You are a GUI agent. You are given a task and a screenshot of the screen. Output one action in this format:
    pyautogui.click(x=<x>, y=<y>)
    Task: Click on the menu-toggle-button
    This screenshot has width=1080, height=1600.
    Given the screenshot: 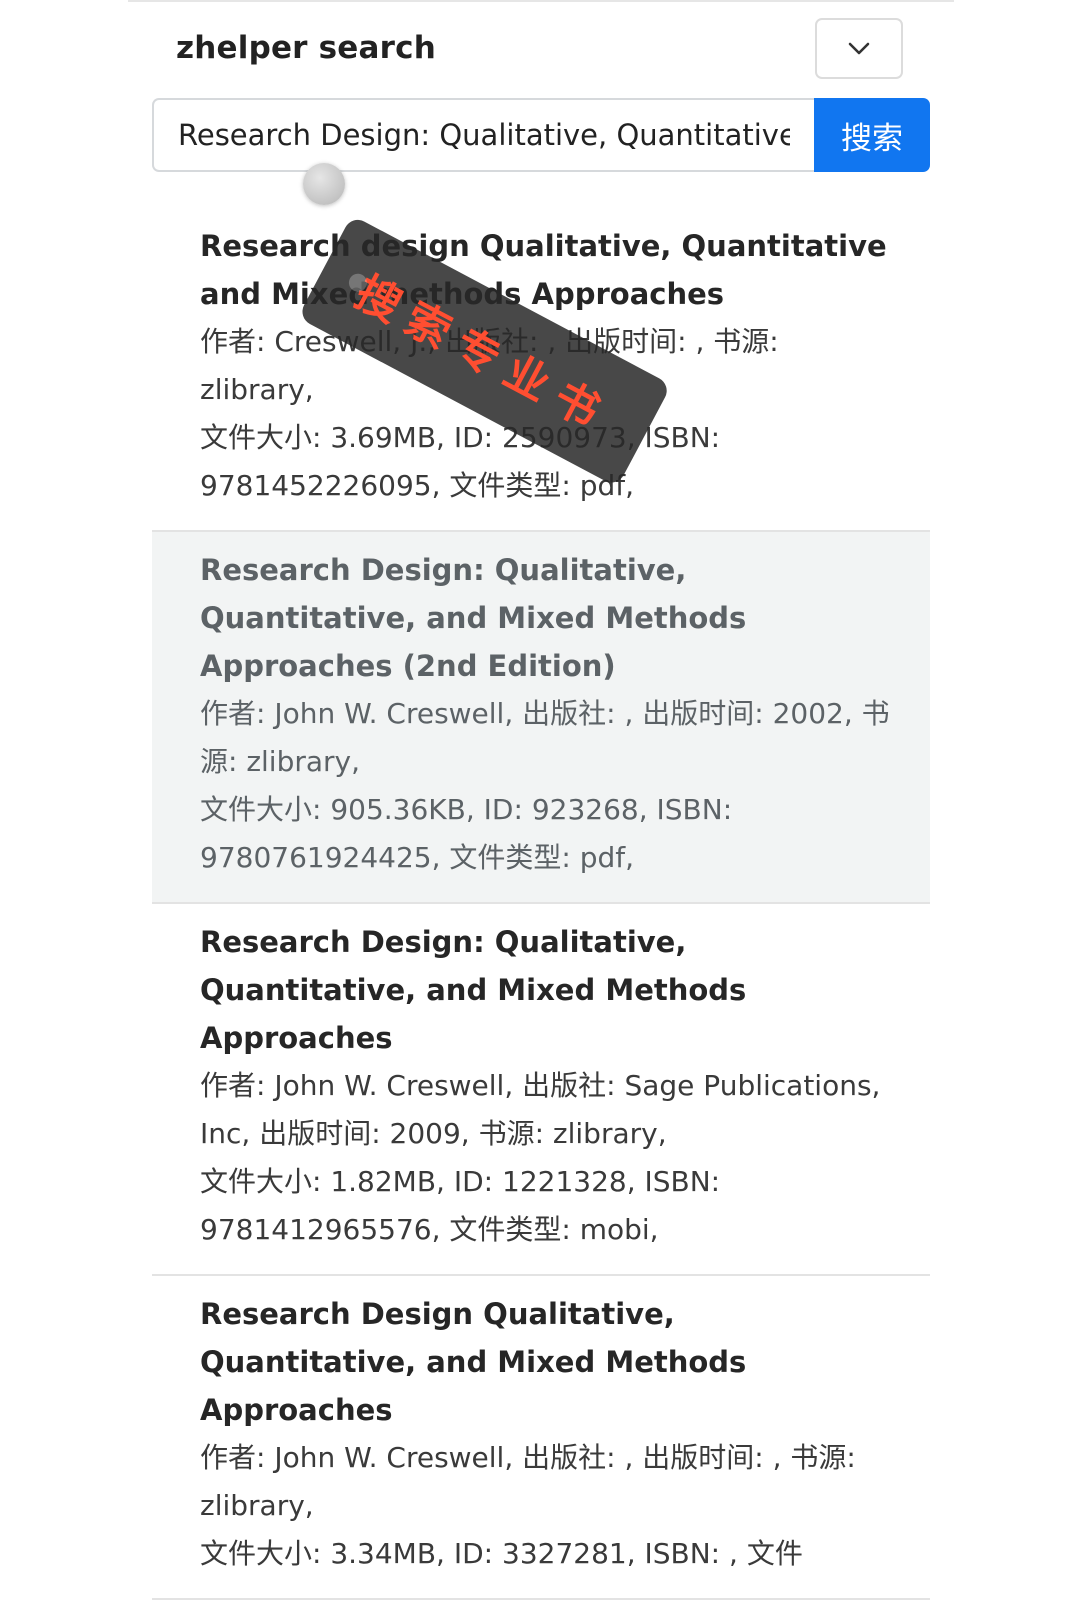 What is the action you would take?
    pyautogui.click(x=859, y=48)
    